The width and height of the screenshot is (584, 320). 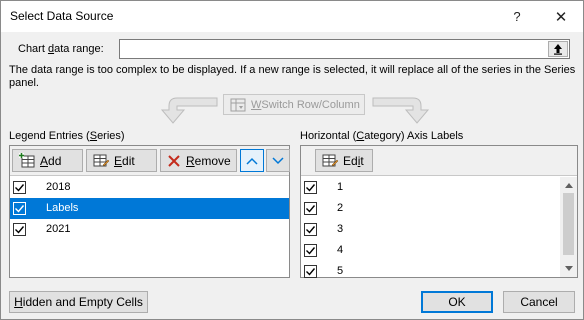 I want to click on hidden-empty-cells-label: Hidden and Empty Cells, so click(x=78, y=302).